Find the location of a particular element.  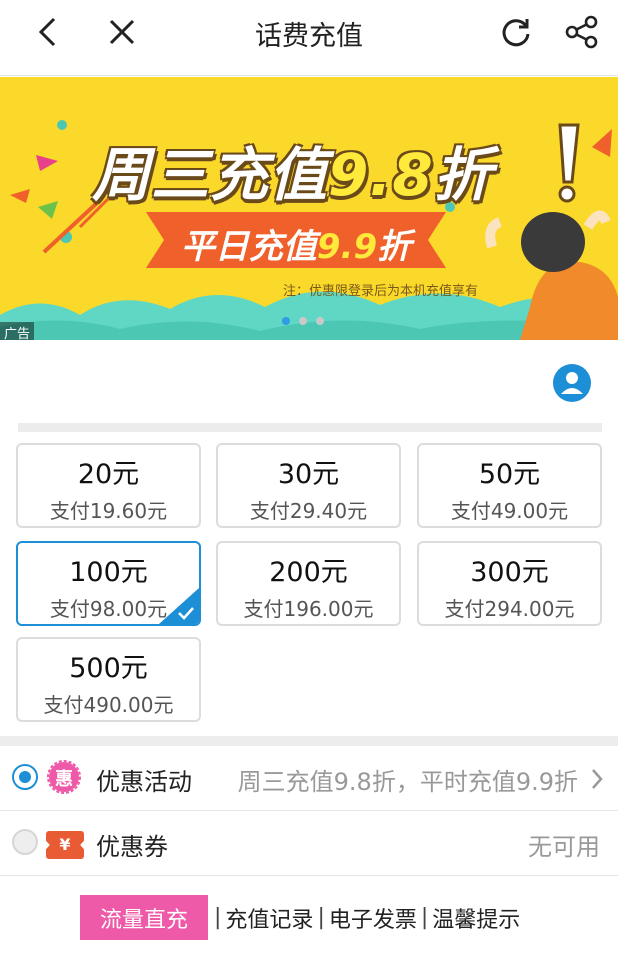

user-circle-icon is located at coordinates (572, 383).